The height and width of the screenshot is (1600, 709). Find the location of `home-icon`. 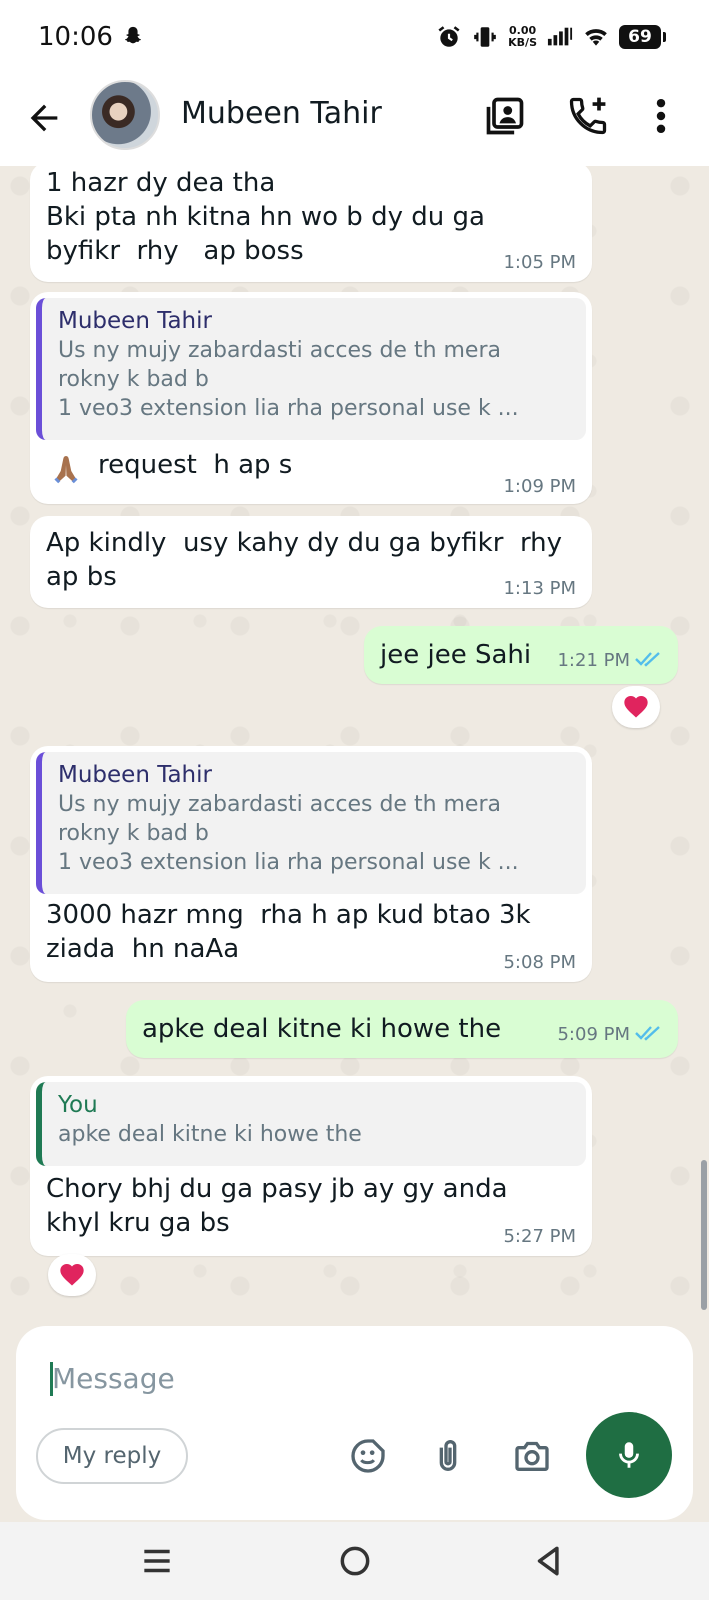

home-icon is located at coordinates (355, 1561).